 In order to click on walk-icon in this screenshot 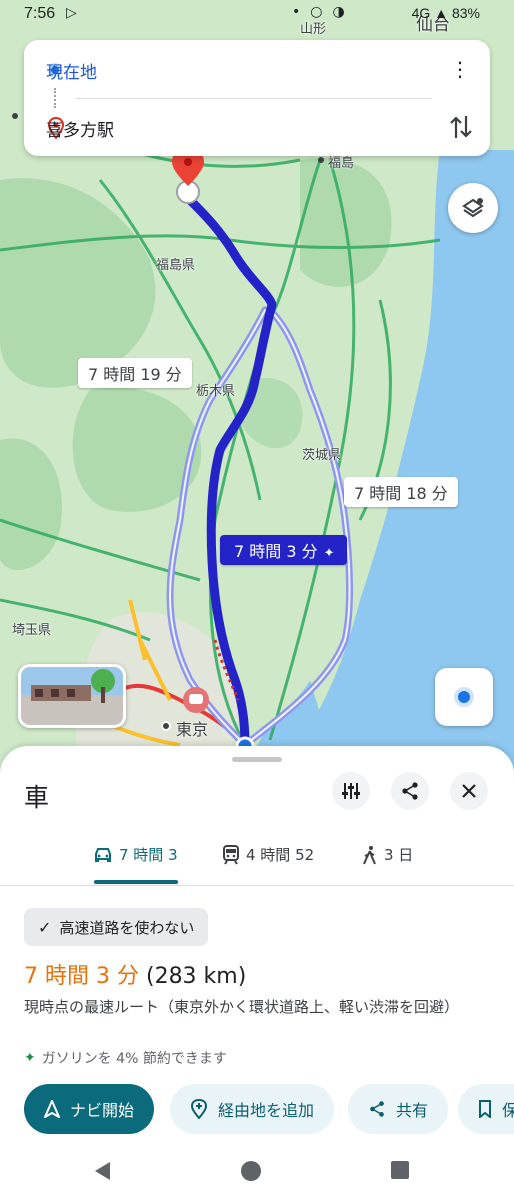, I will do `click(369, 854)`.